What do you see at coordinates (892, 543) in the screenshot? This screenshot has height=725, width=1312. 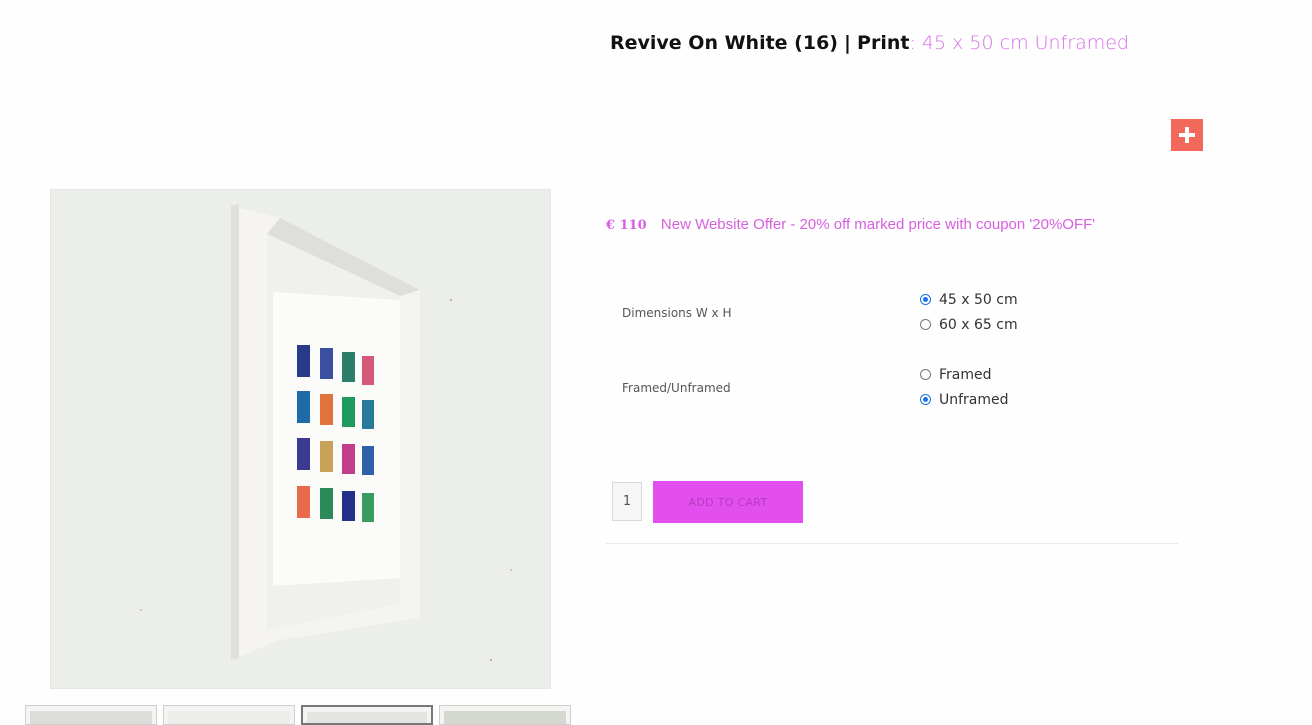 I see `divider` at bounding box center [892, 543].